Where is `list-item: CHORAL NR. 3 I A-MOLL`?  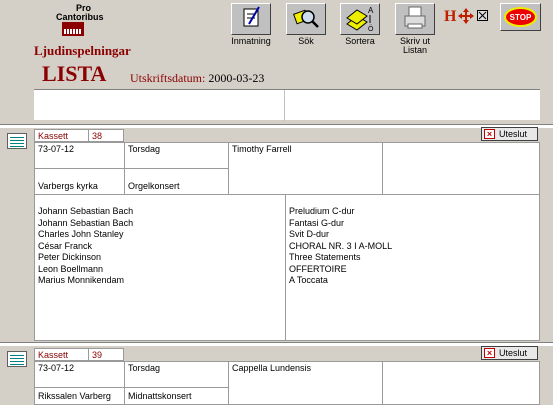 list-item: CHORAL NR. 3 I A-MOLL is located at coordinates (341, 245).